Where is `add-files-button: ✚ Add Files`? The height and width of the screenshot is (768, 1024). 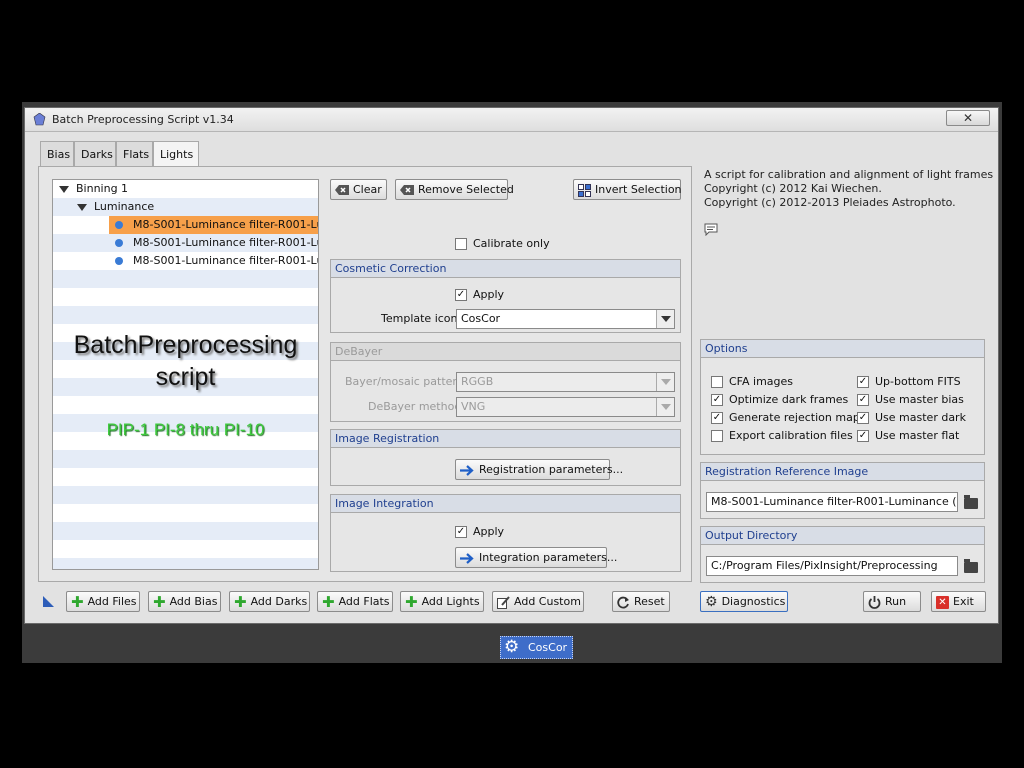
add-files-button: ✚ Add Files is located at coordinates (103, 601).